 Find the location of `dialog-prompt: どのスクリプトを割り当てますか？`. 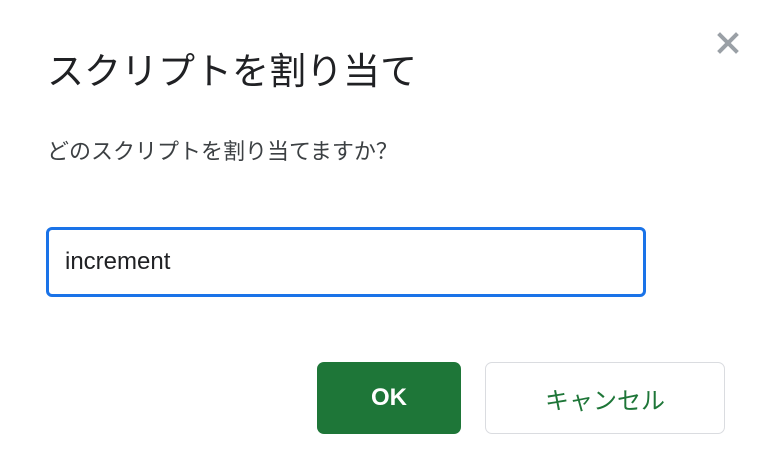

dialog-prompt: どのスクリプトを割り当てますか？ is located at coordinates (222, 152).